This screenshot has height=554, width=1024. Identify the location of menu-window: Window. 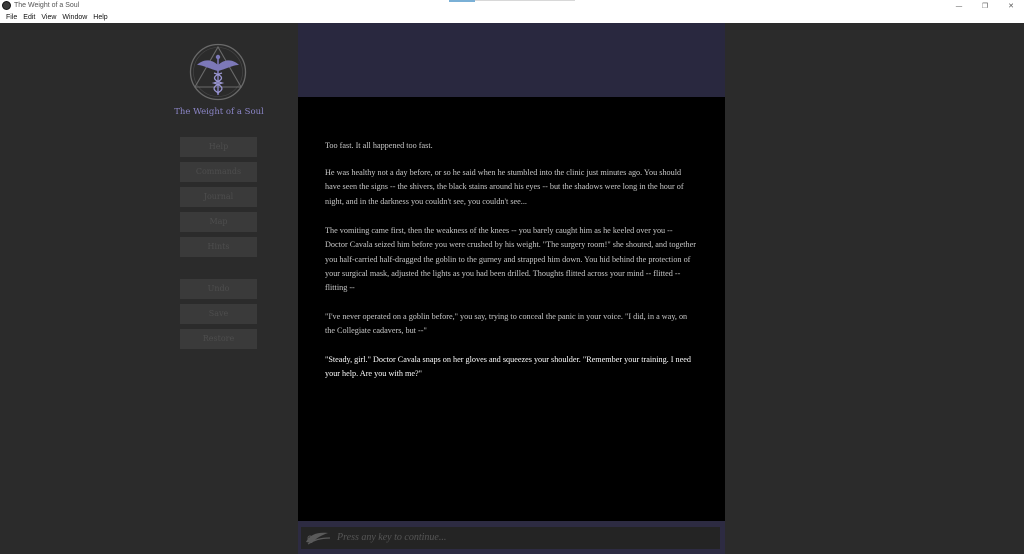
(74, 17).